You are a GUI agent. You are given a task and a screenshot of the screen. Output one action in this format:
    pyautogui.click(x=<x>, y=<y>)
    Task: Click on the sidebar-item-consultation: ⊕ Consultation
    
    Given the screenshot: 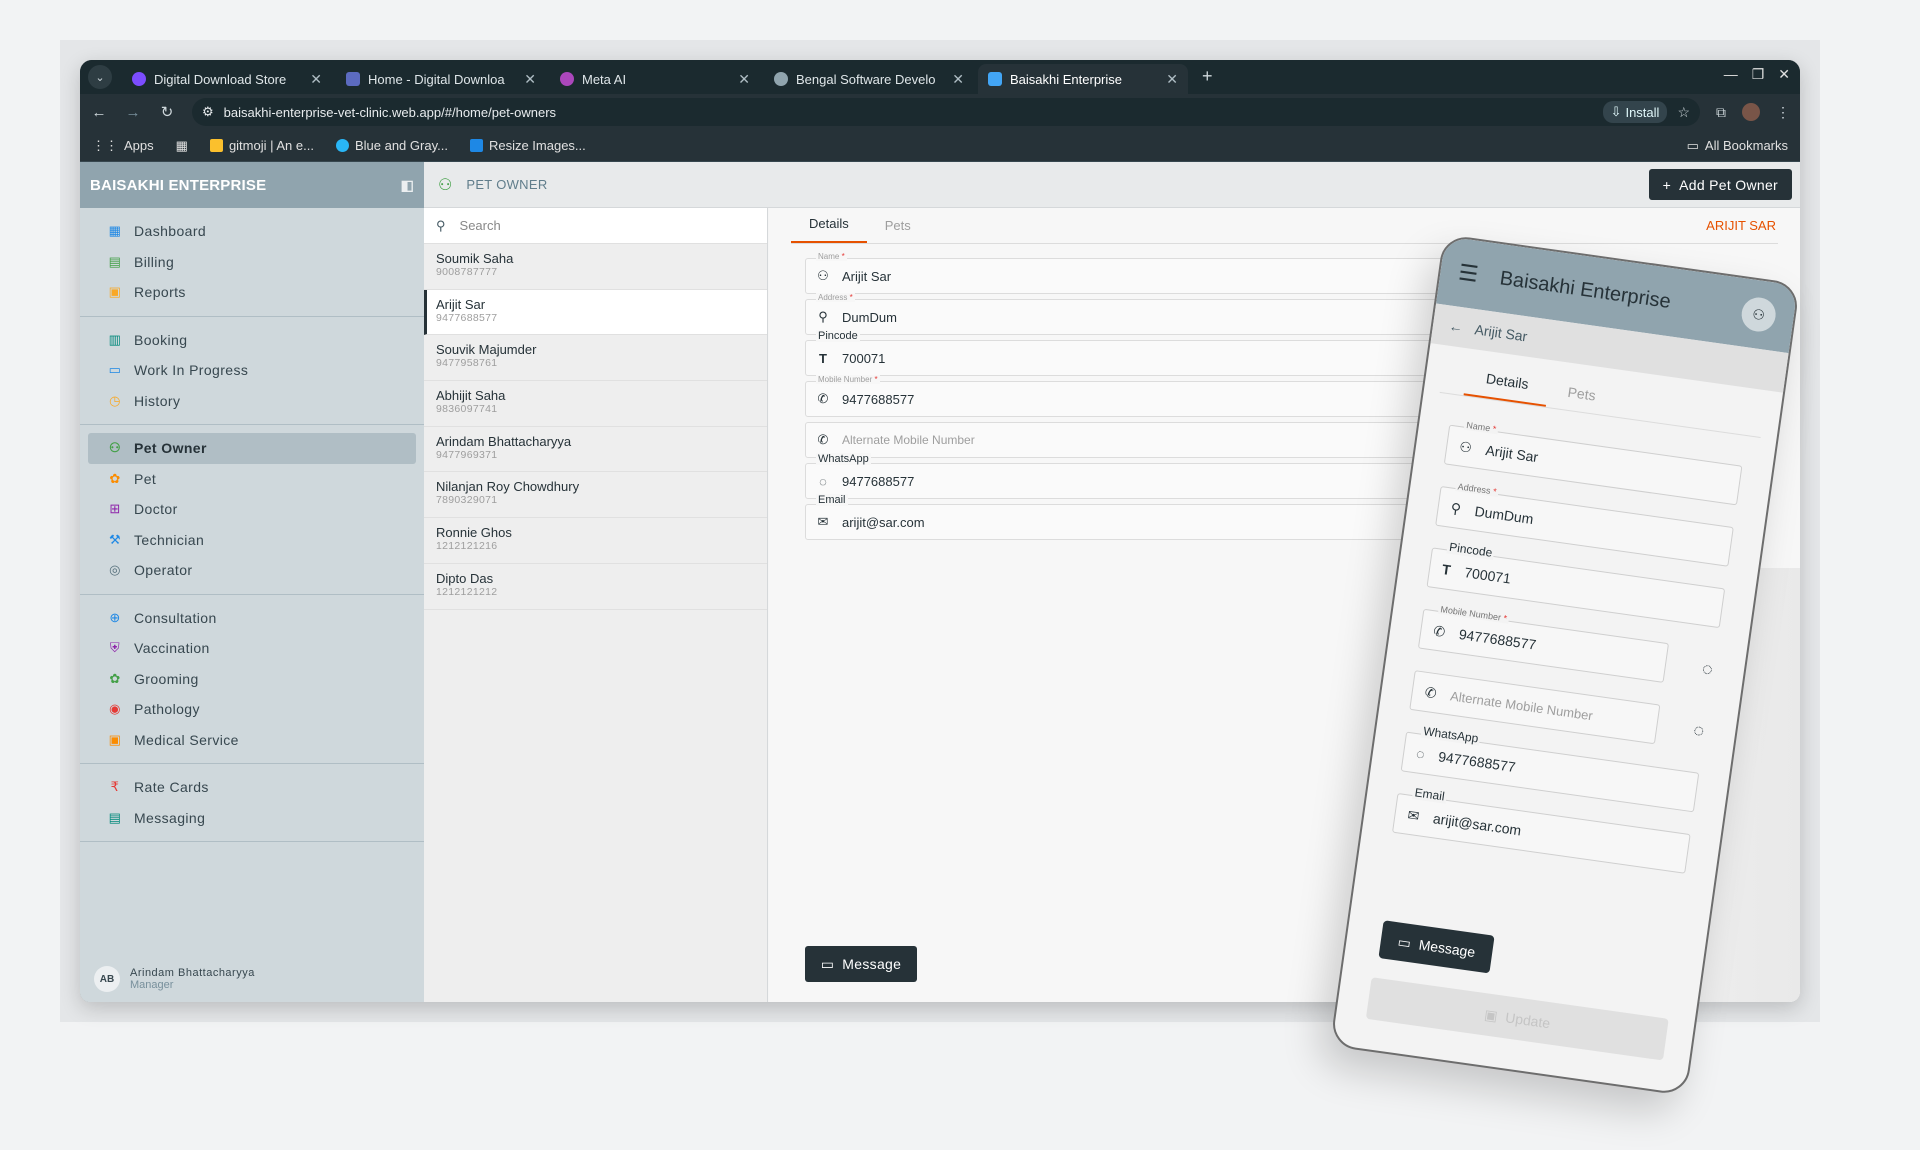 What is the action you would take?
    pyautogui.click(x=252, y=618)
    